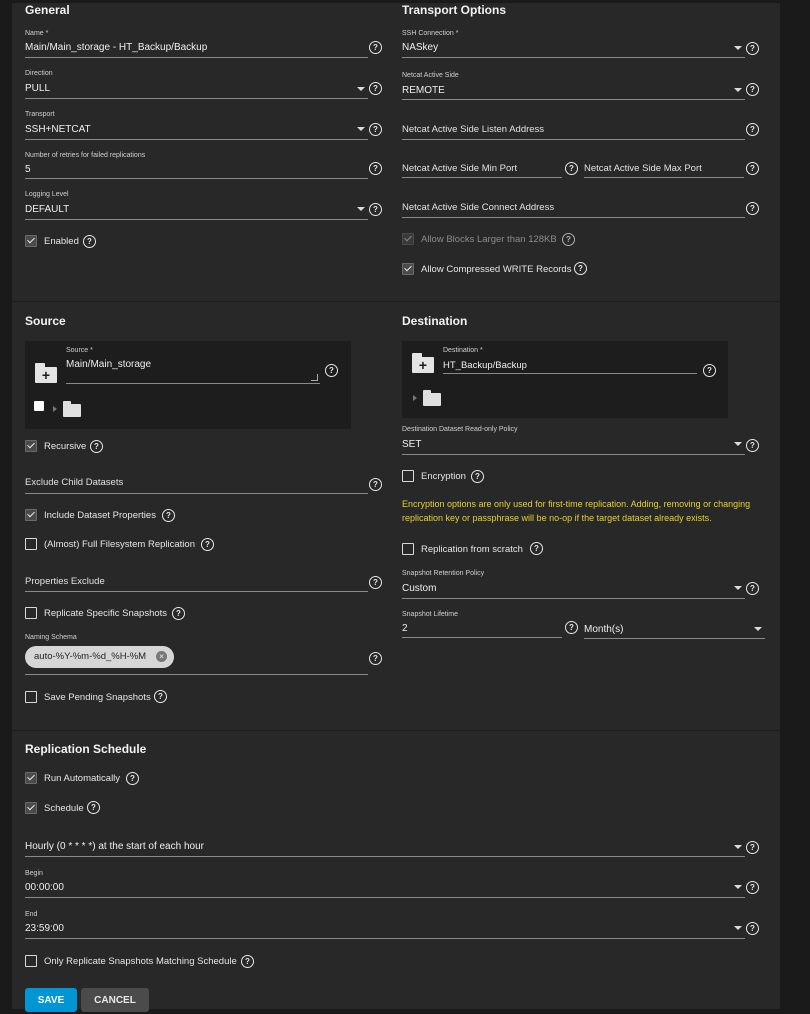 The image size is (810, 1014). I want to click on source-input: Main/Main_storage, so click(108, 364).